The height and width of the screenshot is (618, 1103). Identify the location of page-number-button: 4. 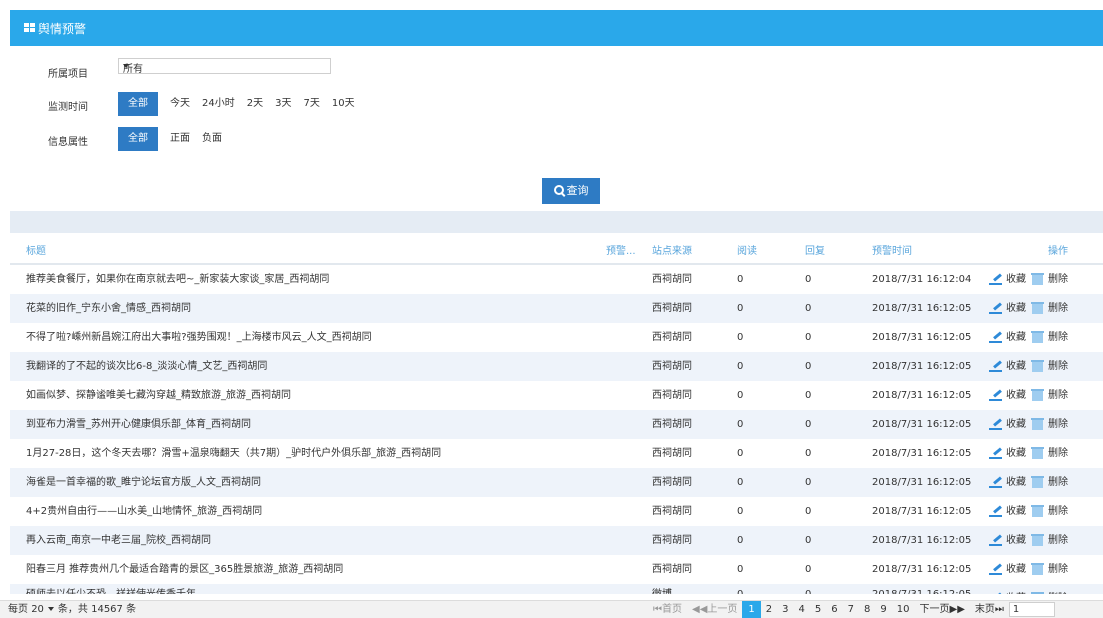
(802, 609).